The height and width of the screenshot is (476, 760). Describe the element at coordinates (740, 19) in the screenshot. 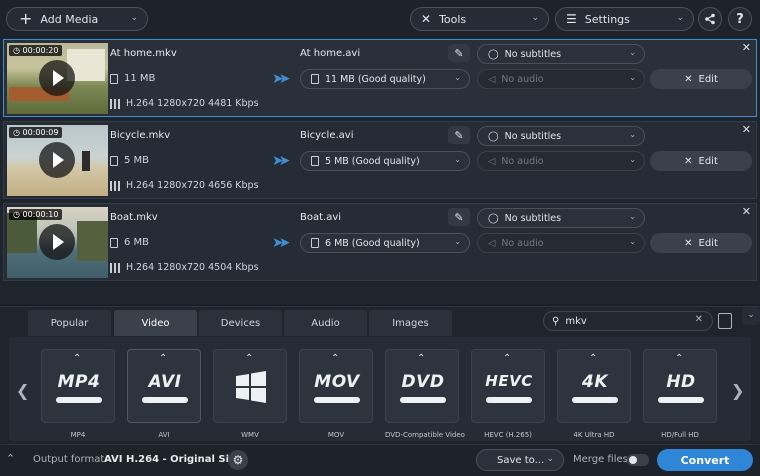

I see `help-button: ?` at that location.